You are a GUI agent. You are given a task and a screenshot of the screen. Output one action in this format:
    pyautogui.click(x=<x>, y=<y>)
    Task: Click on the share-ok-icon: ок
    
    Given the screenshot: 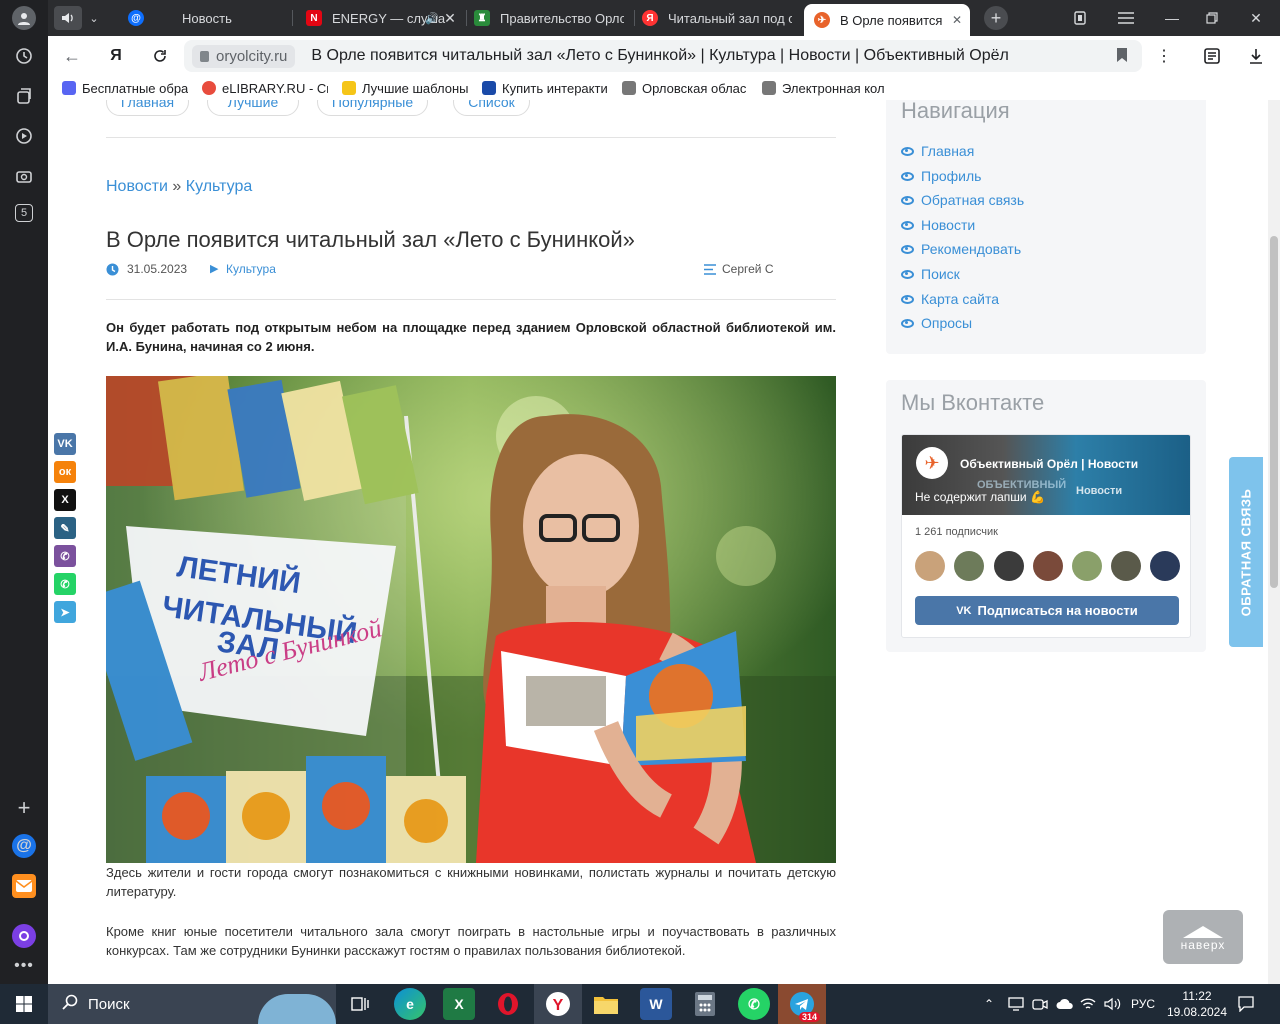 What is the action you would take?
    pyautogui.click(x=65, y=472)
    